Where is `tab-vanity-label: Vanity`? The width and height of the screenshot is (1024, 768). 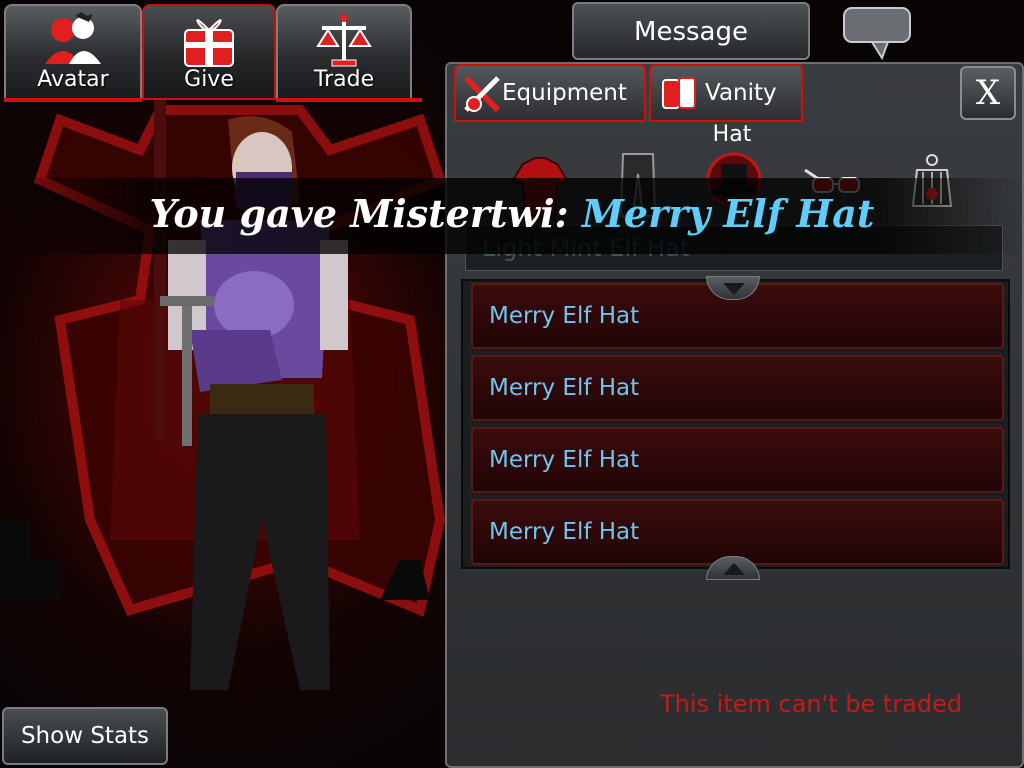
tab-vanity-label: Vanity is located at coordinates (741, 93).